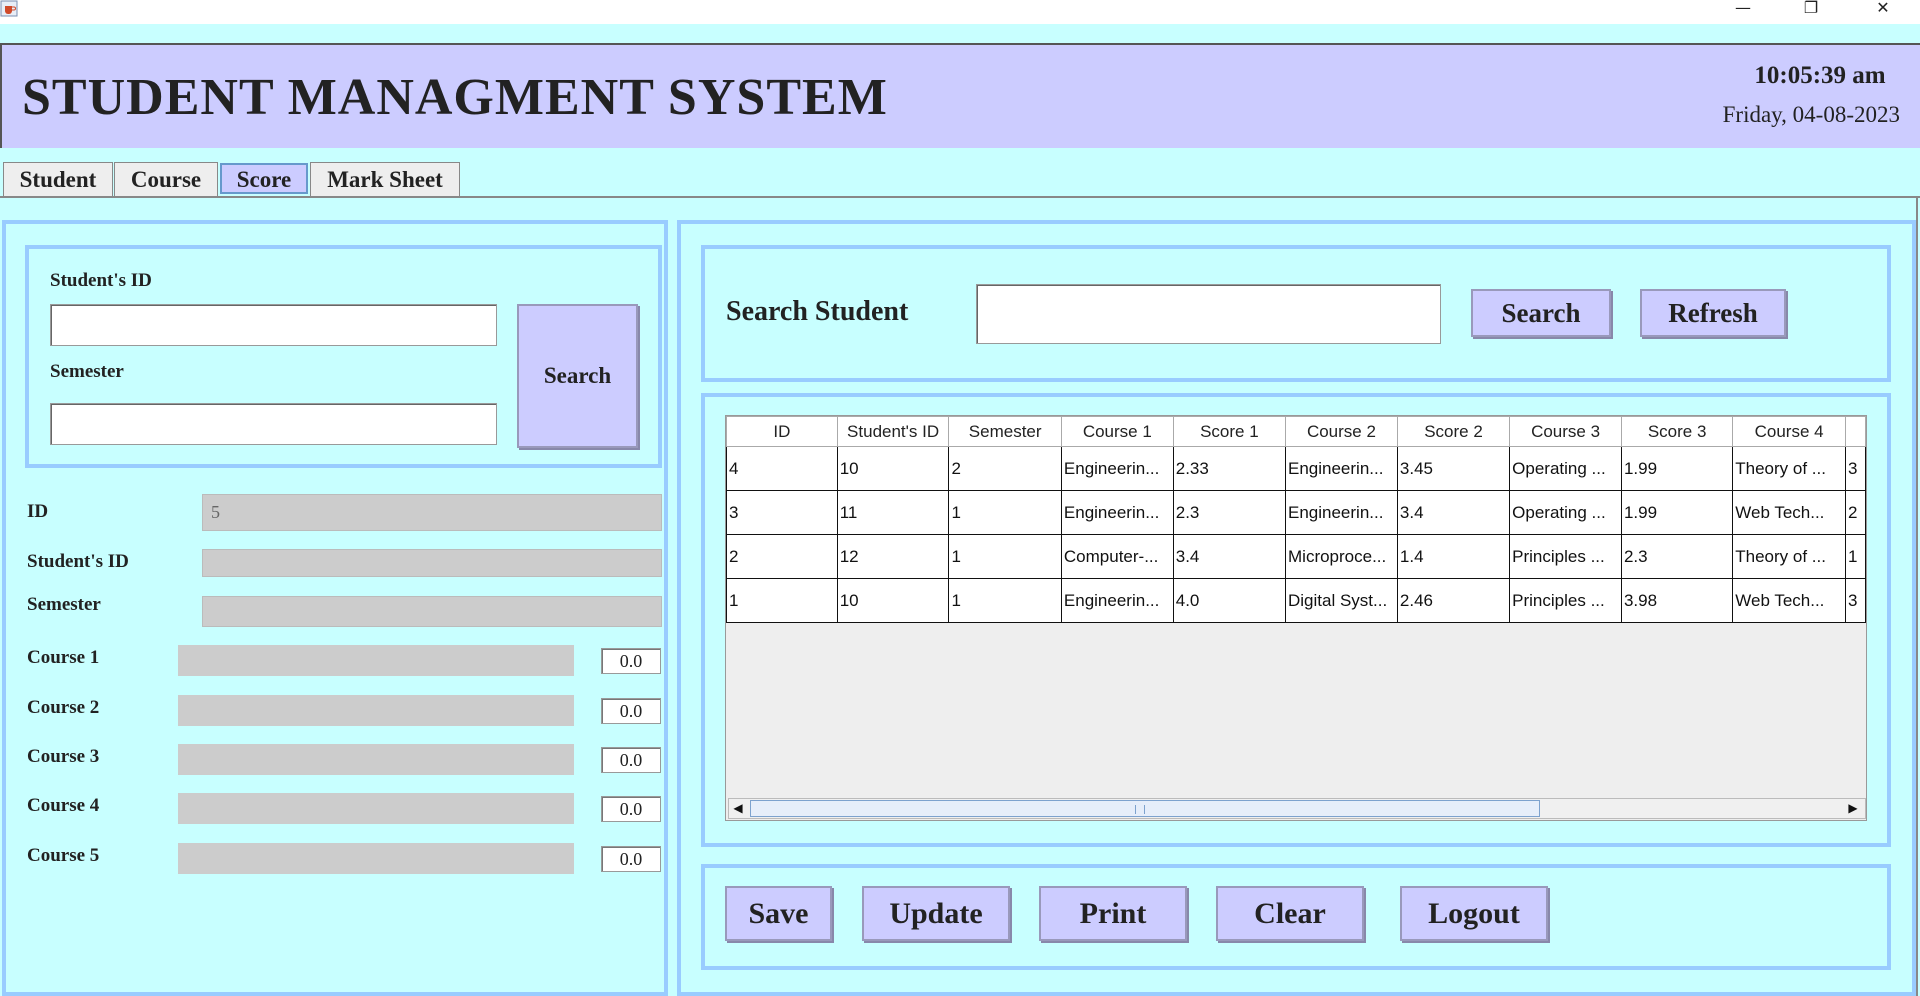 This screenshot has width=1920, height=996. What do you see at coordinates (631, 859) in the screenshot?
I see `score-5-field: 0.0` at bounding box center [631, 859].